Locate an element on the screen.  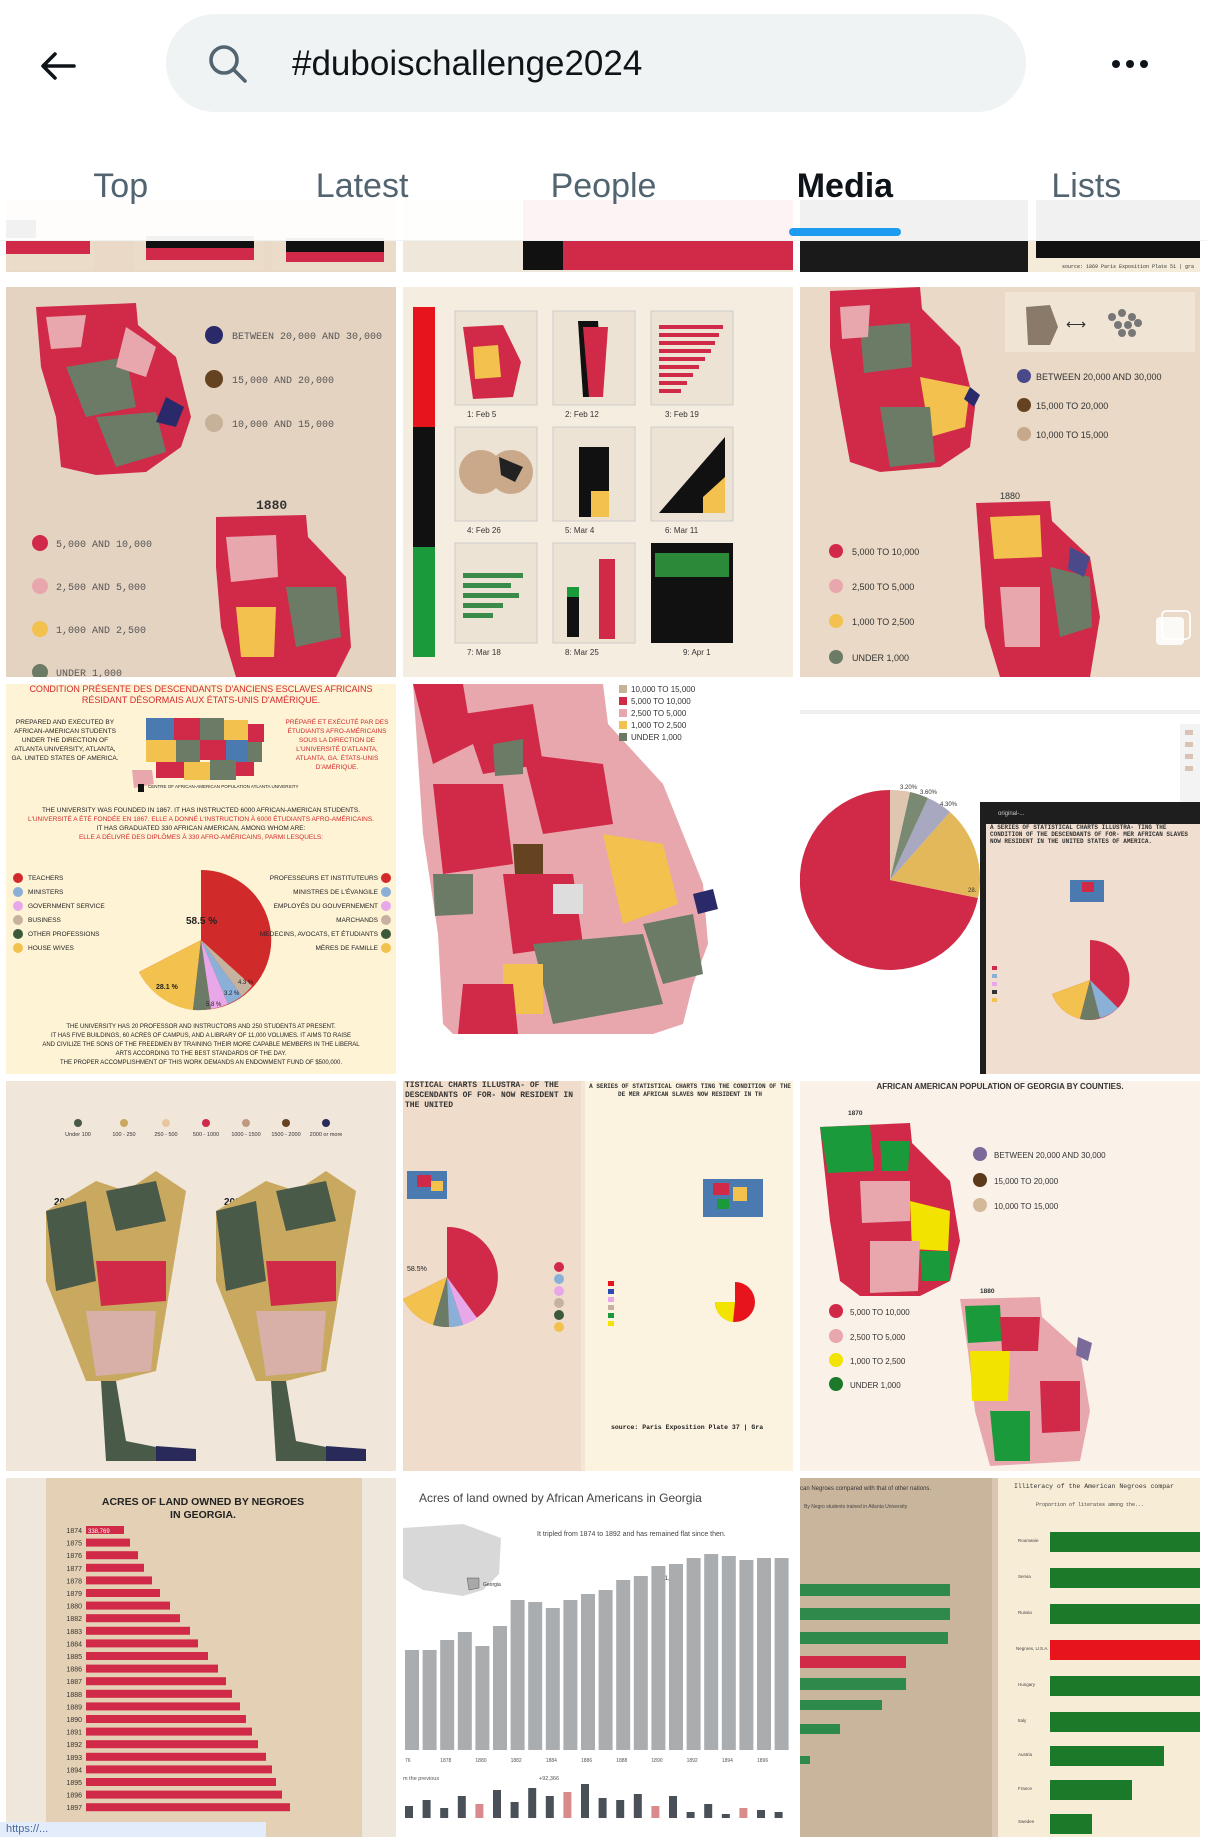
sd-map-2020 is located at coordinates (291, 1316).